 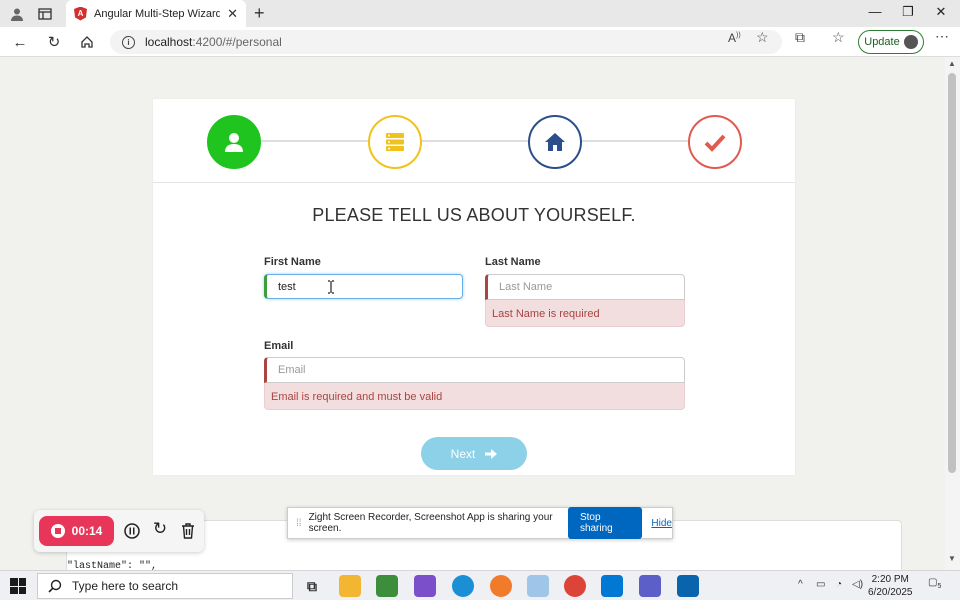 I want to click on step-result, so click(x=715, y=142).